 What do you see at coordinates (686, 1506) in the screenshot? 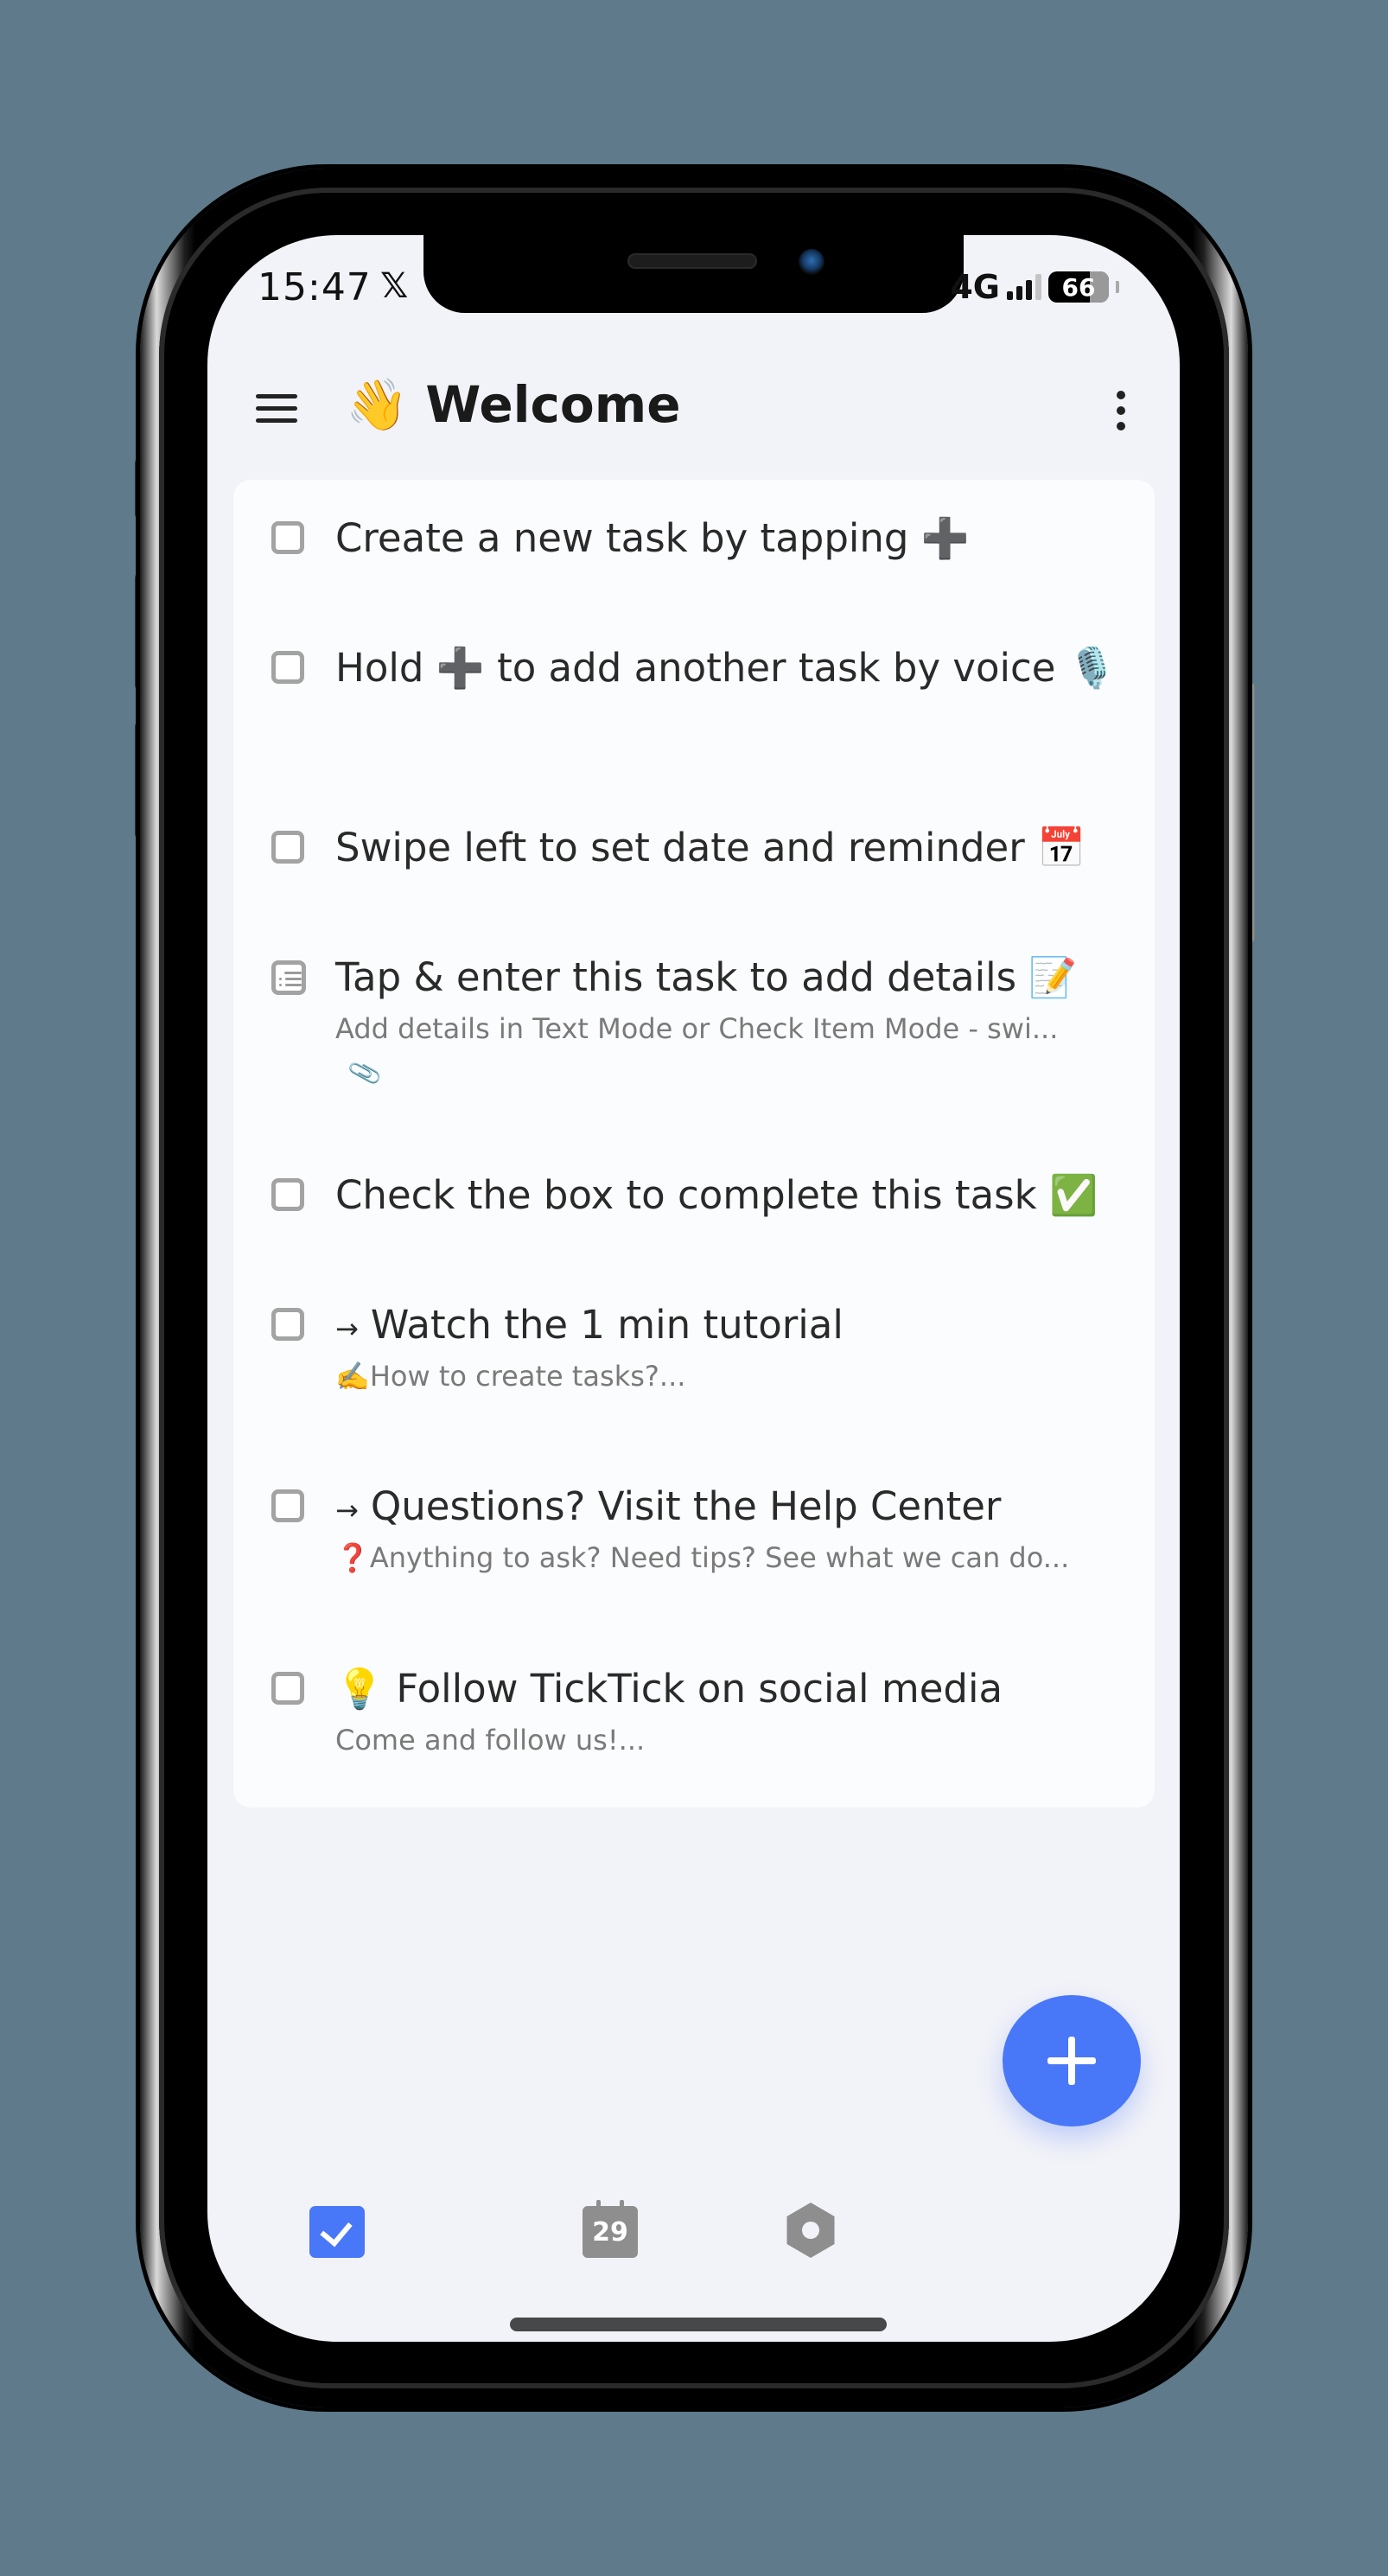
I see `task-title-text: Questions? Visit the Help Center` at bounding box center [686, 1506].